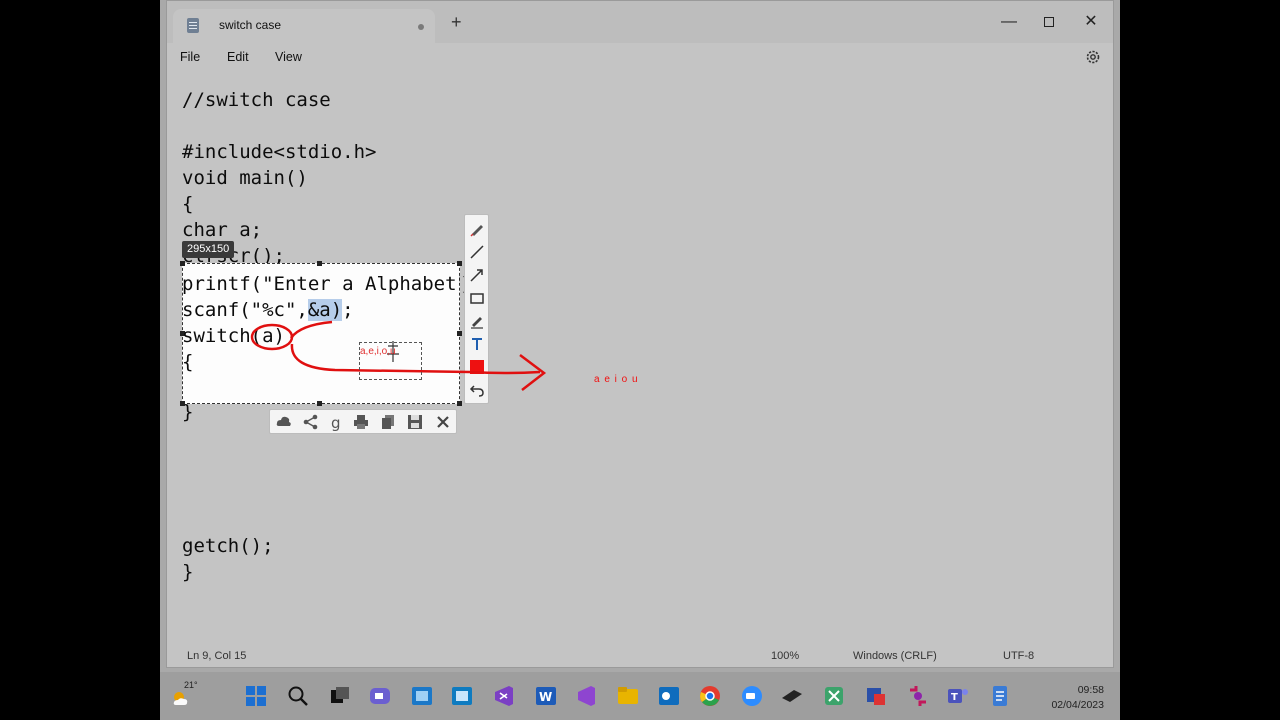 This screenshot has height=720, width=1280. I want to click on google-search-icon: g, so click(336, 422).